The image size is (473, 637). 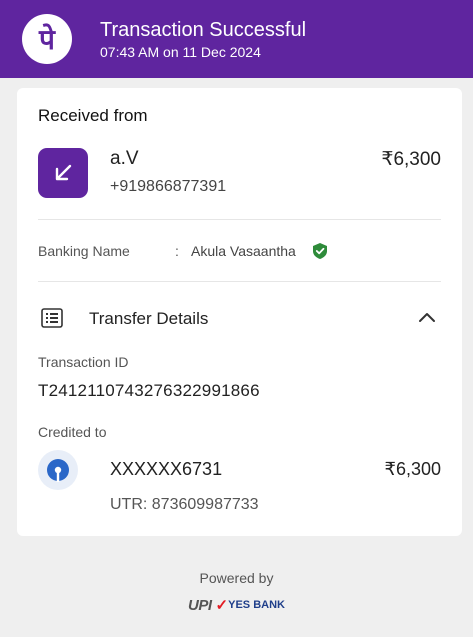 I want to click on sender-name: a.V, so click(x=124, y=158).